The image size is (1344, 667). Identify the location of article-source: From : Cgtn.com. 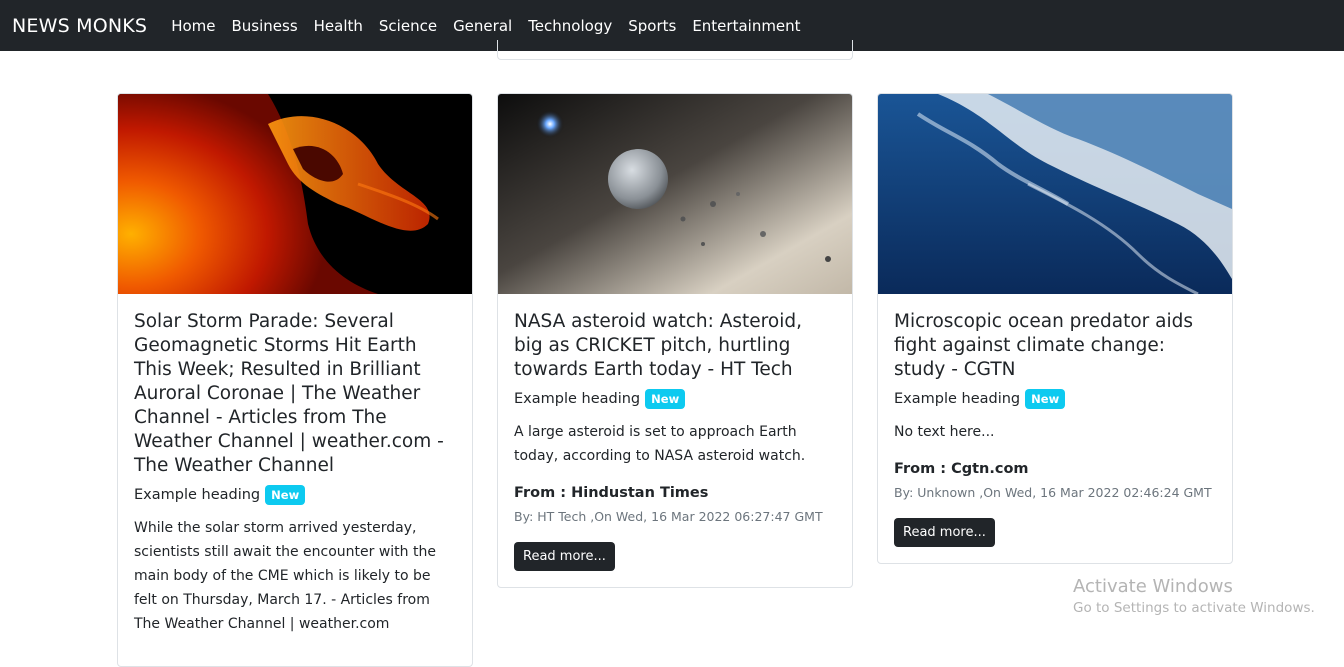
(961, 469).